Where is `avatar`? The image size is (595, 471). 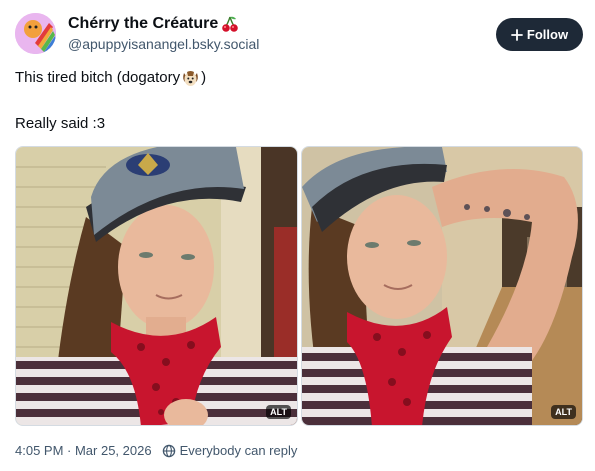 avatar is located at coordinates (35, 33).